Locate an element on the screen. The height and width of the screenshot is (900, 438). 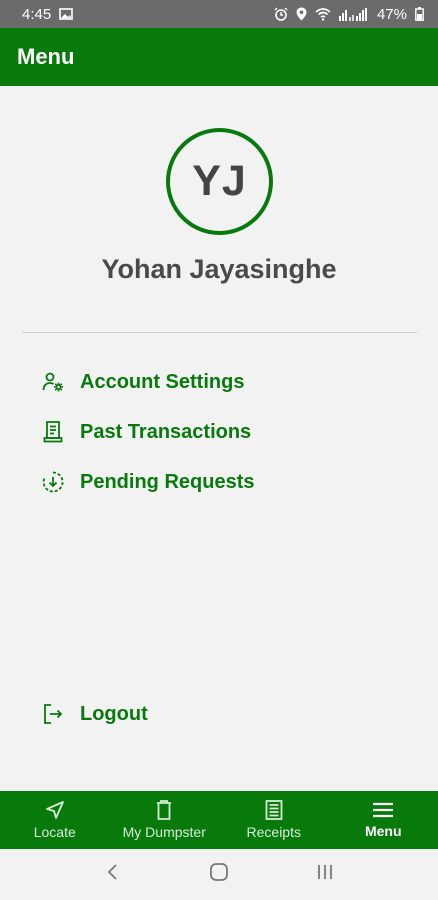
status-time: 4:45 is located at coordinates (37, 14).